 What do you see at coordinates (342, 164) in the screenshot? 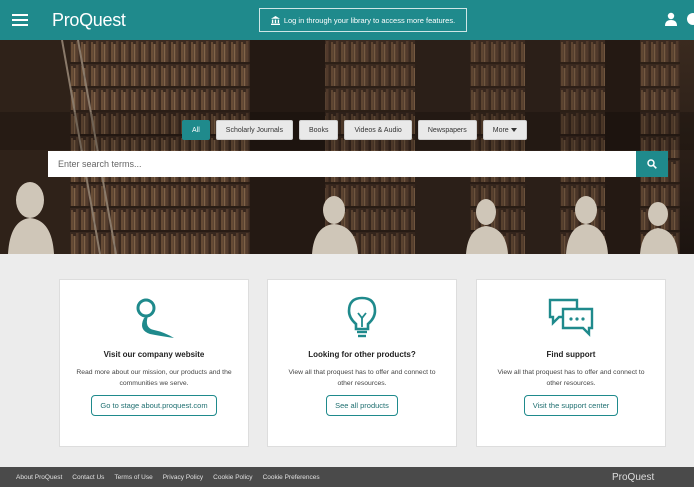
I see `search-input` at bounding box center [342, 164].